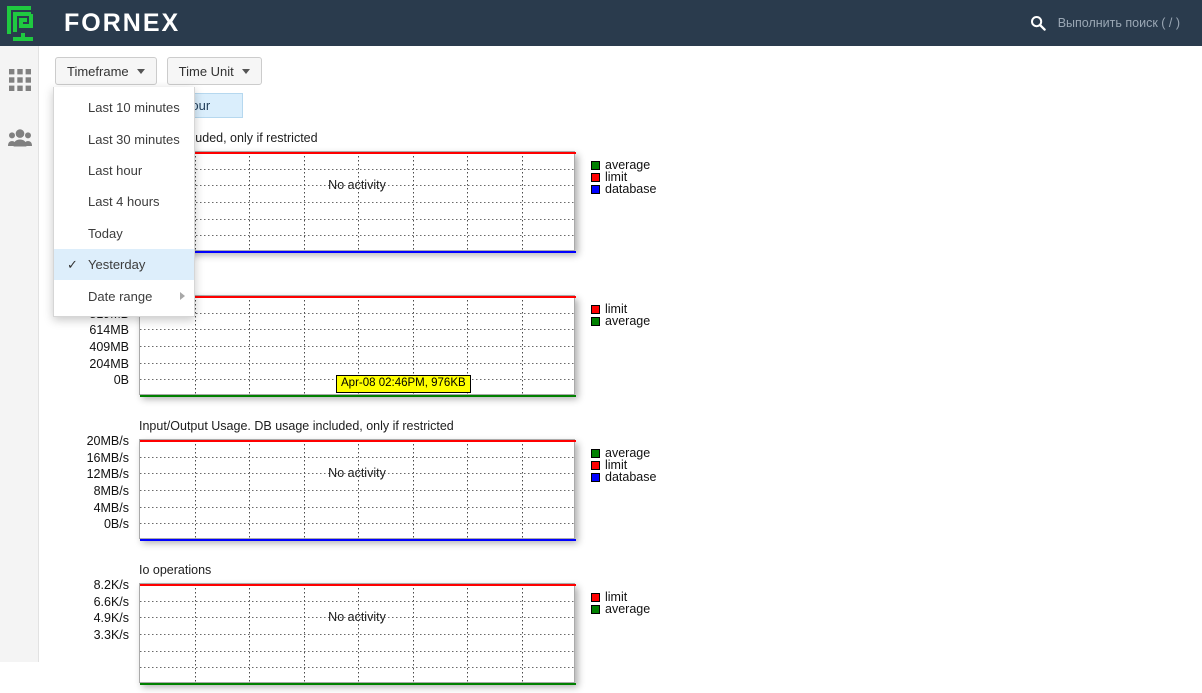 Image resolution: width=1202 pixels, height=693 pixels. I want to click on y-axis-tick: 204MB, so click(109, 364).